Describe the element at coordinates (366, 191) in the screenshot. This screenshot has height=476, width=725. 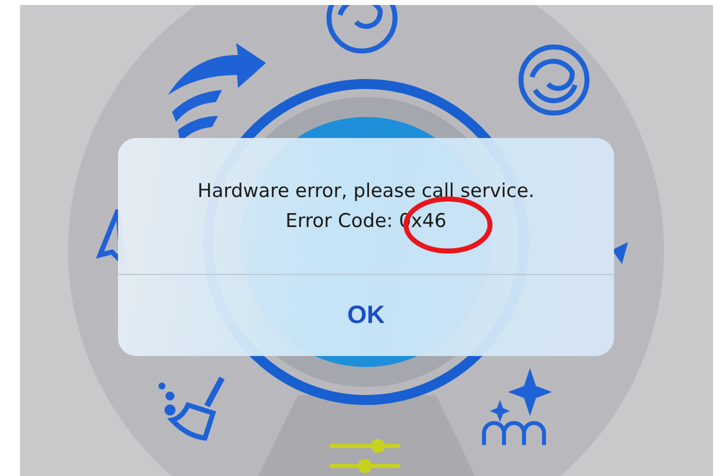
I see `error-message: Hardware error, please call service.` at that location.